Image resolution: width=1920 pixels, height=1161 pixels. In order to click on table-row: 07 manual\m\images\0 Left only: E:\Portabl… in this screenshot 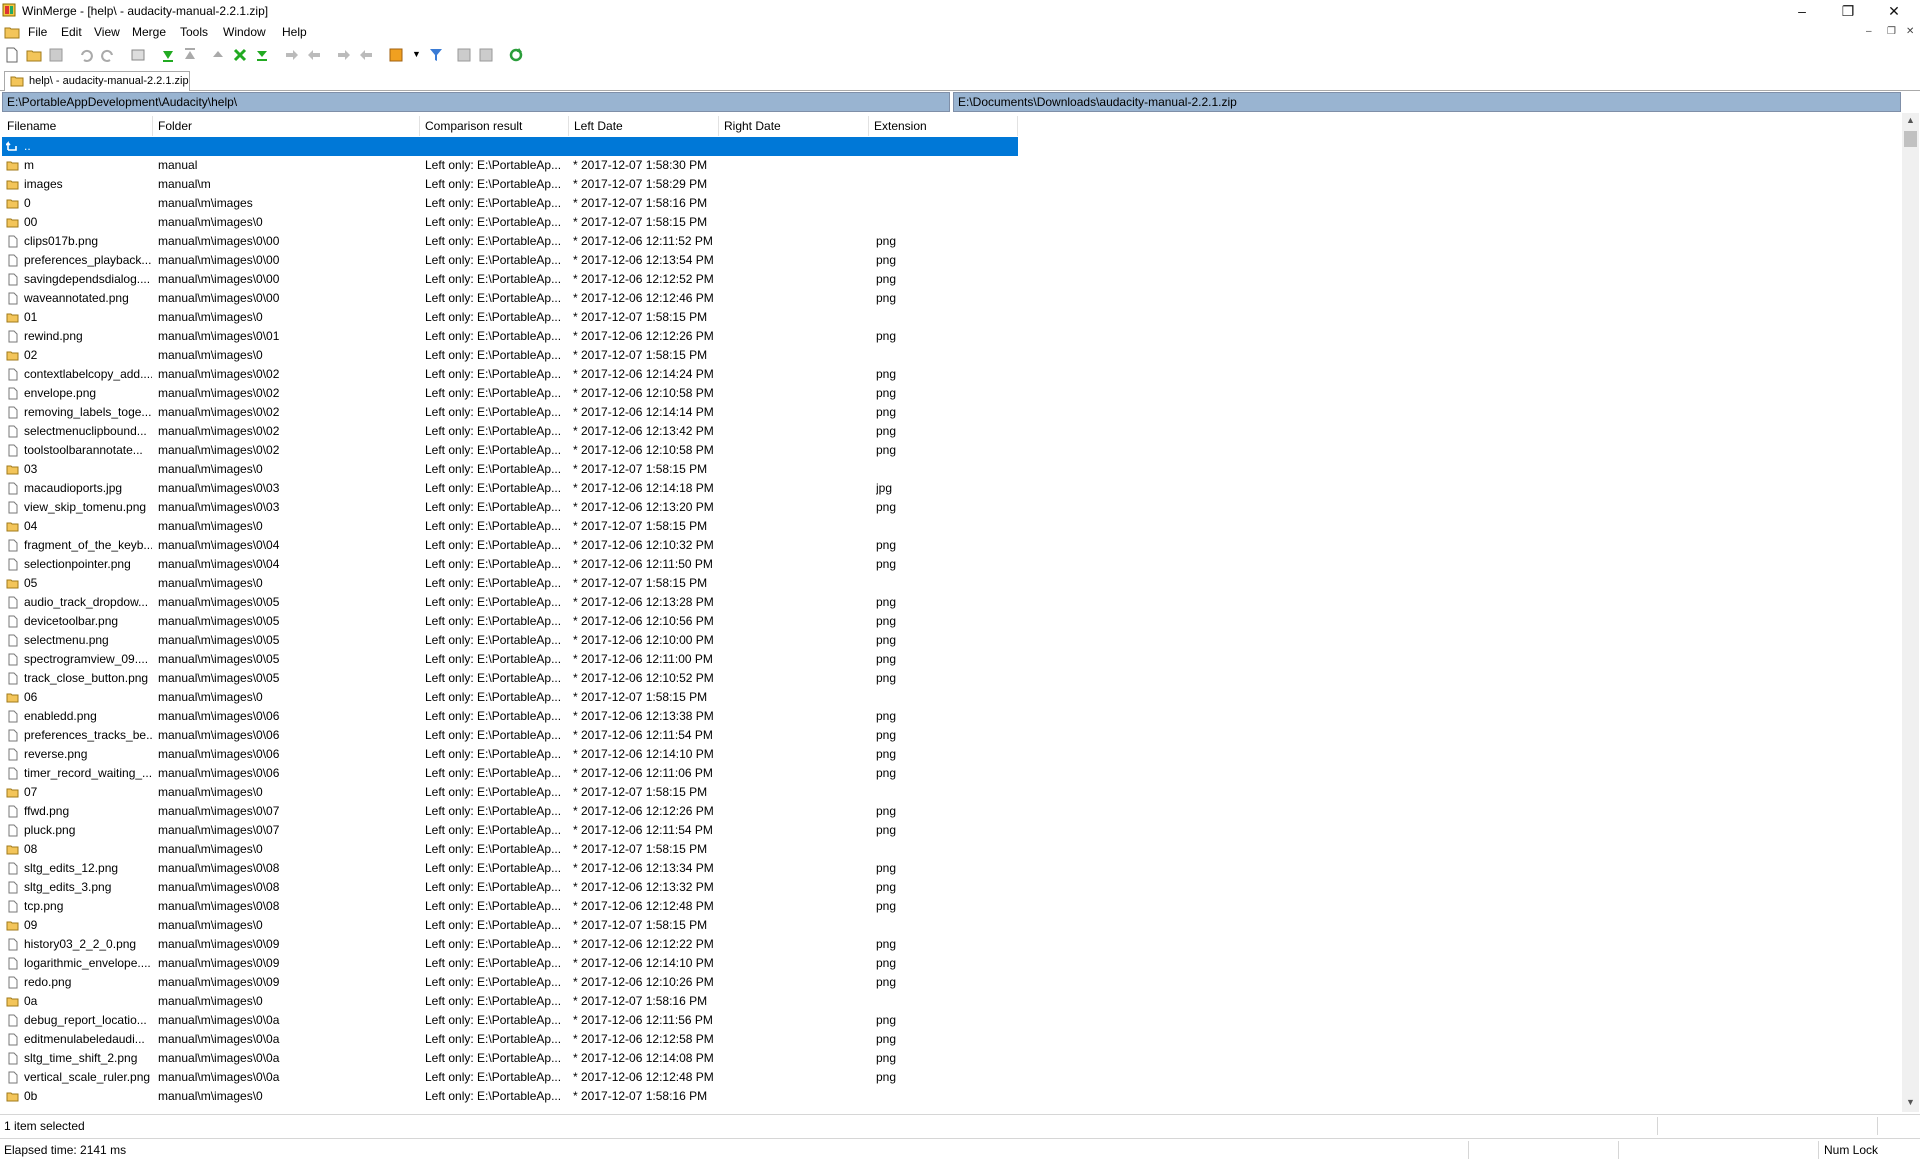, I will do `click(510, 792)`.